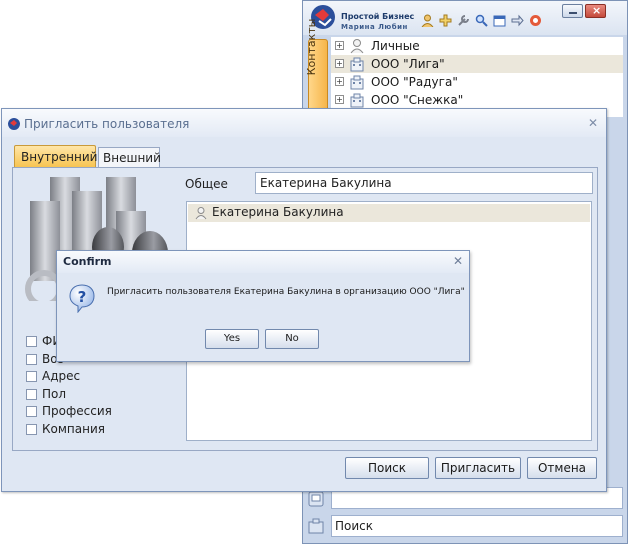  I want to click on close-icon: ×, so click(597, 10).